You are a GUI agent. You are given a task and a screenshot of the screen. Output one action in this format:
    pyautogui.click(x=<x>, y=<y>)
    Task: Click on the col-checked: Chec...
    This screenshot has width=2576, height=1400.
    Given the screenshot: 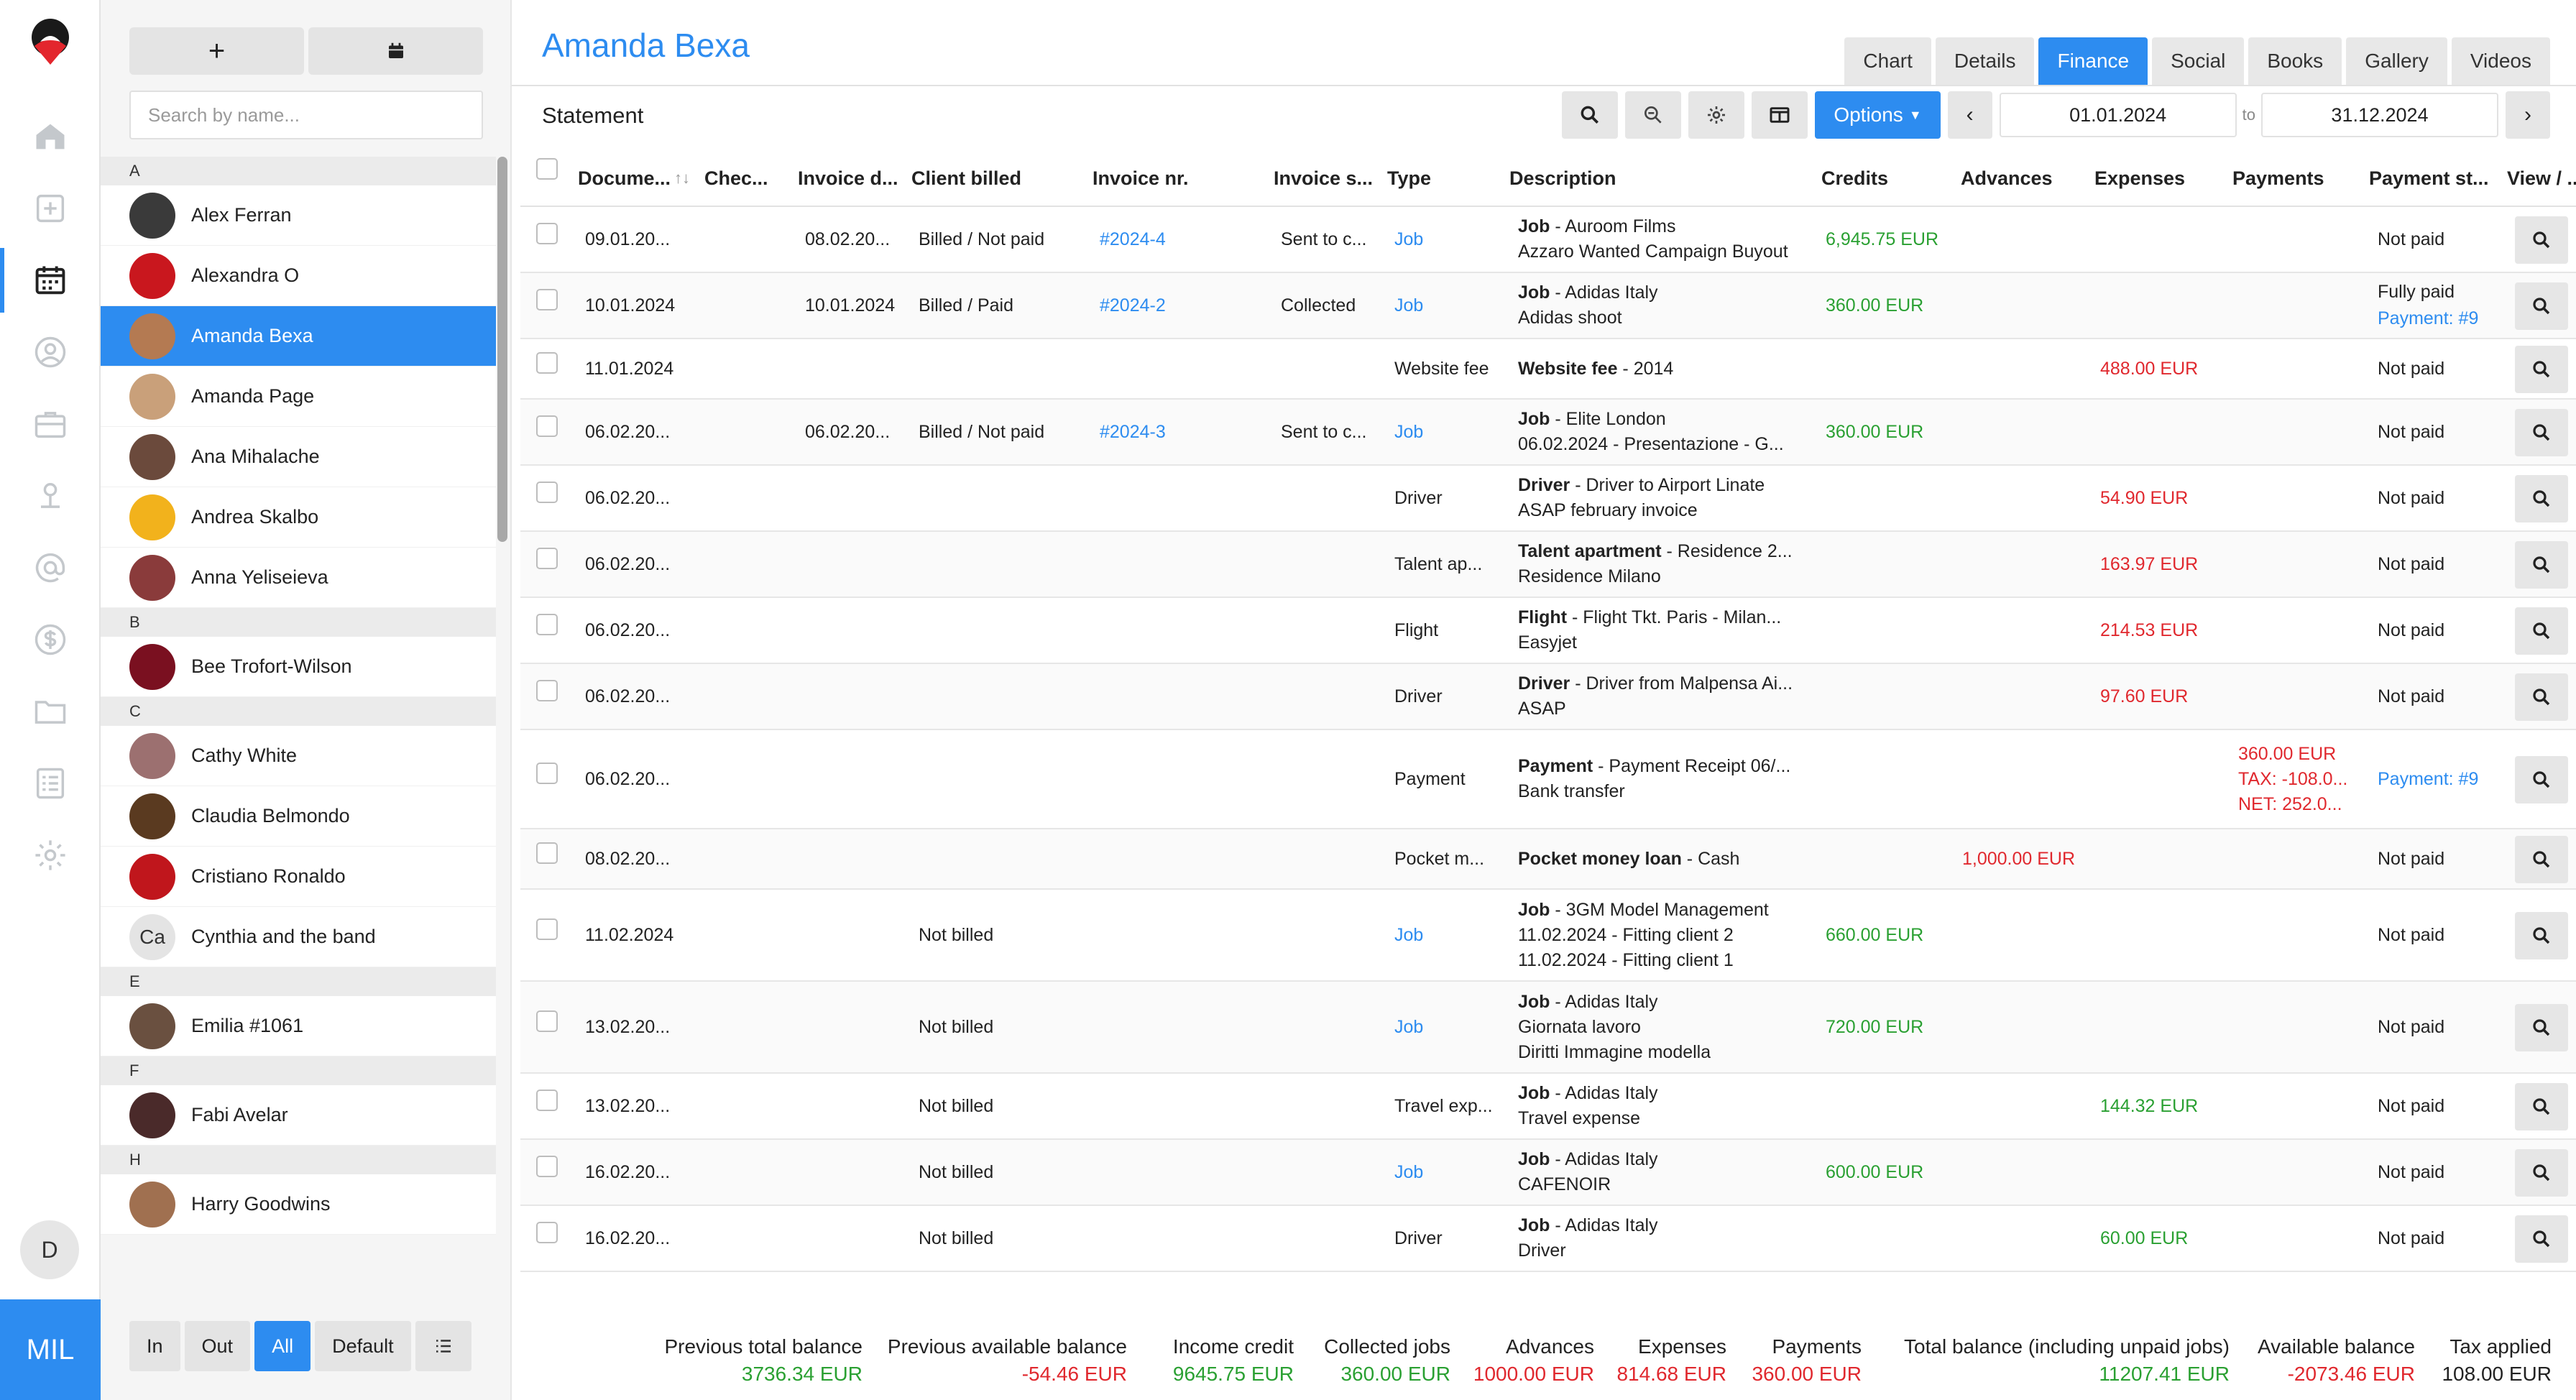 What is the action you would take?
    pyautogui.click(x=736, y=178)
    